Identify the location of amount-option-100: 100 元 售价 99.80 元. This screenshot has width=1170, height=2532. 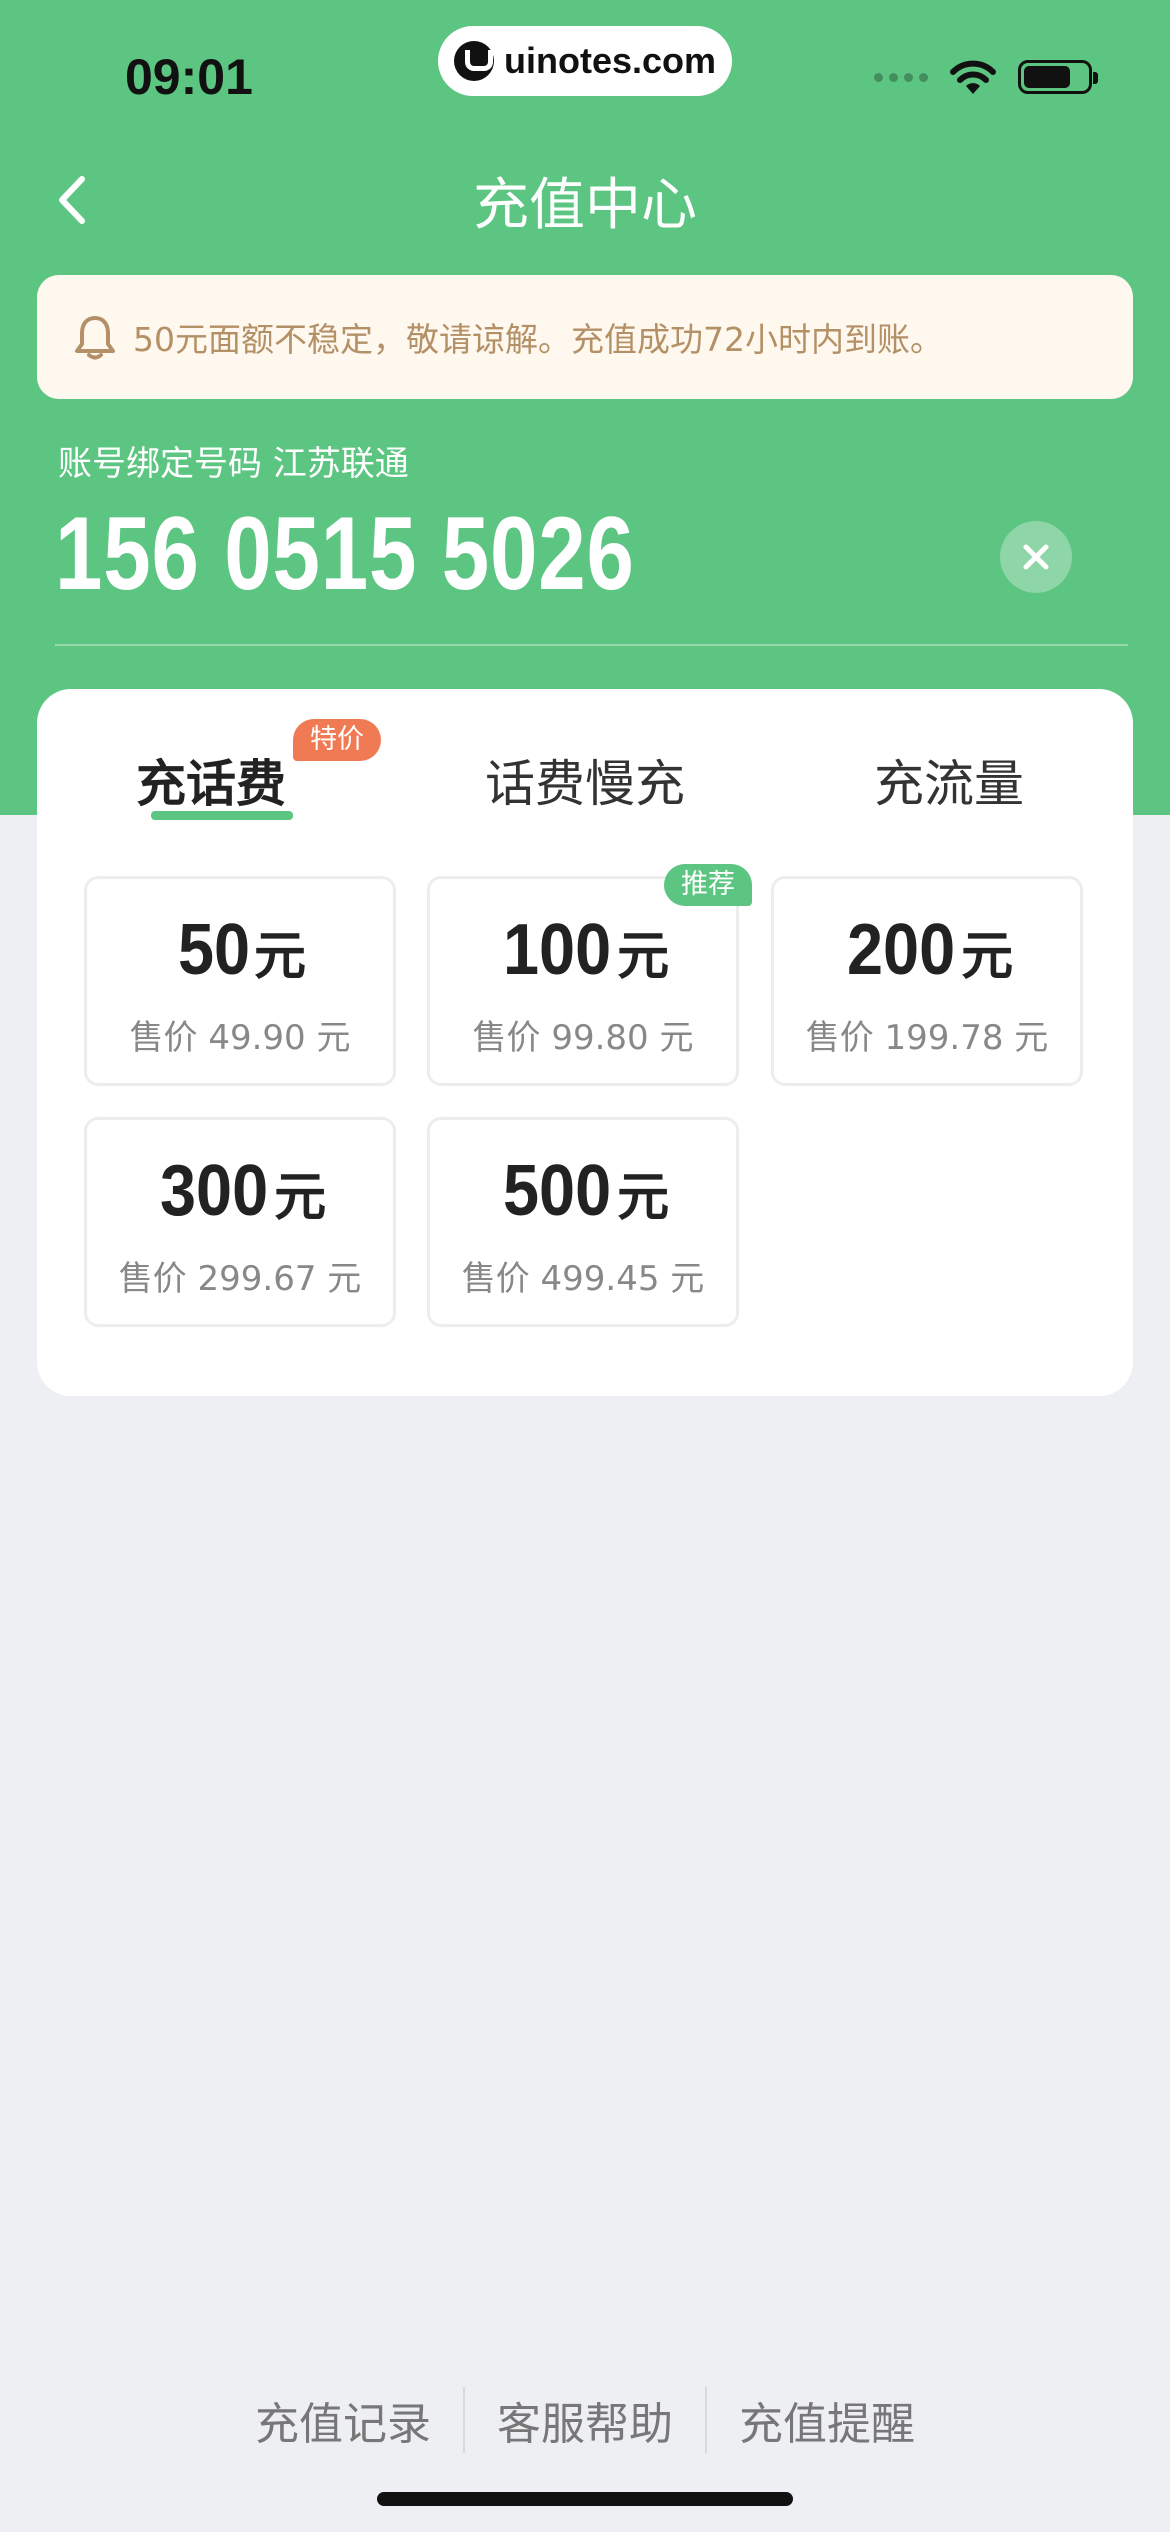
(583, 981).